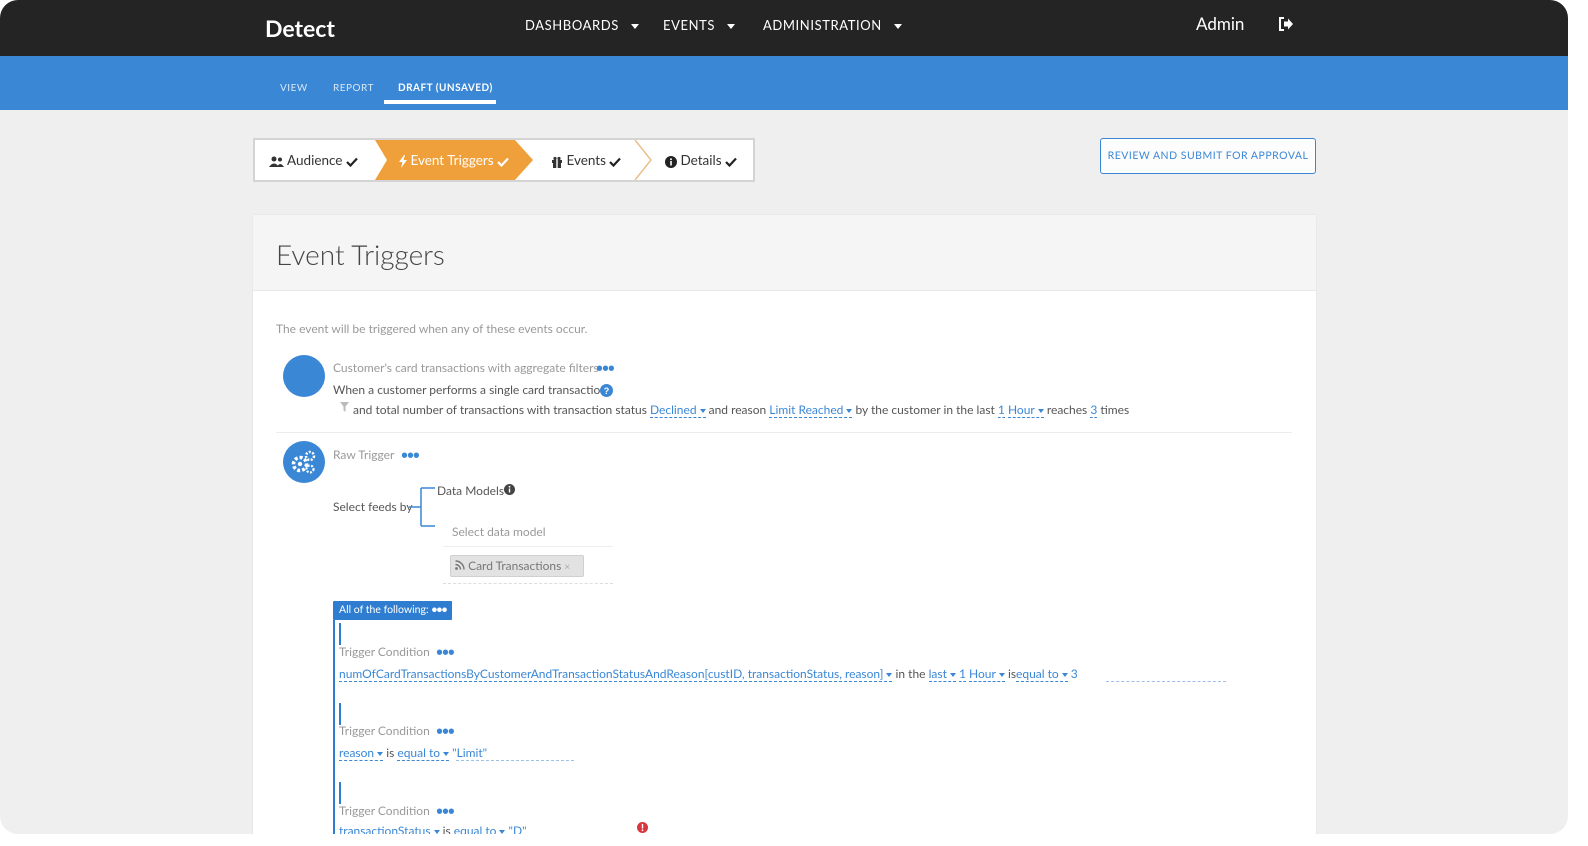 Image resolution: width=1588 pixels, height=846 pixels. I want to click on remove-chip-icon: ×, so click(567, 567).